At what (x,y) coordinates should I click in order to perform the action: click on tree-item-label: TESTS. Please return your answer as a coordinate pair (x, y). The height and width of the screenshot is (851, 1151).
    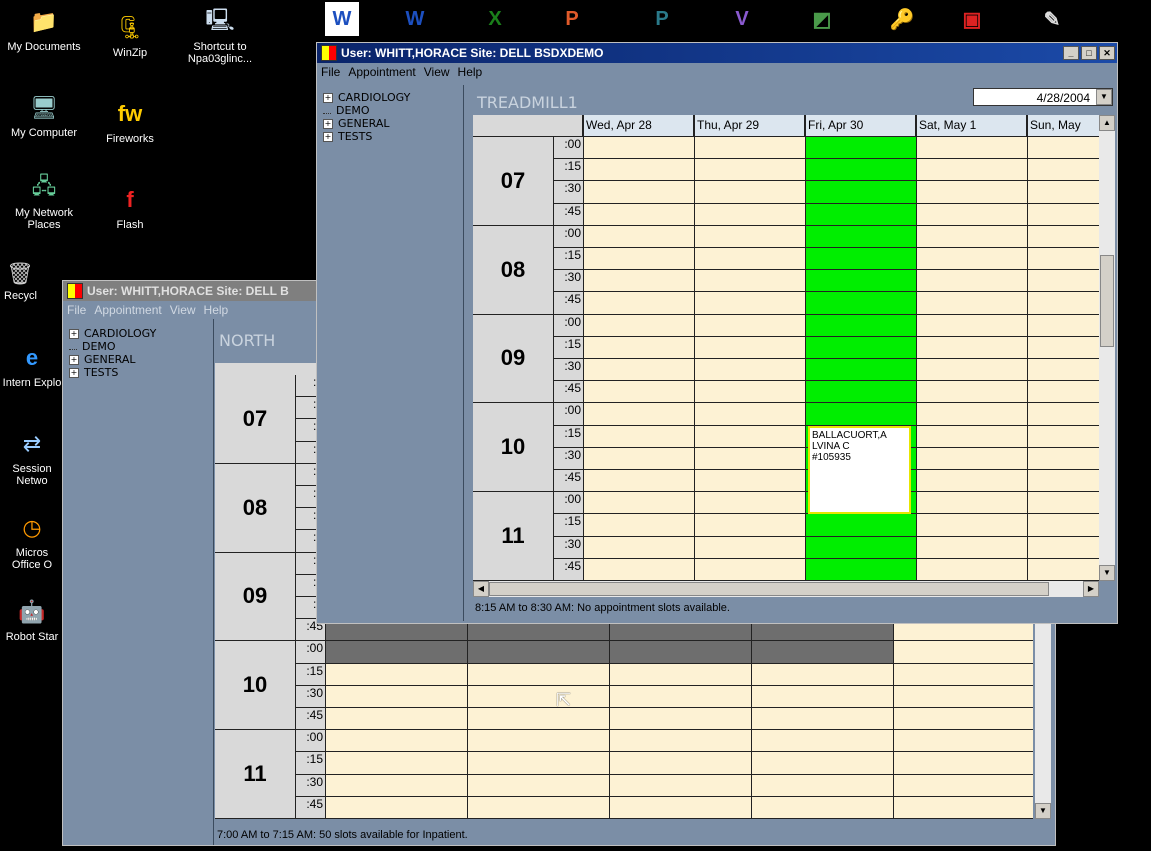
    Looking at the image, I should click on (101, 372).